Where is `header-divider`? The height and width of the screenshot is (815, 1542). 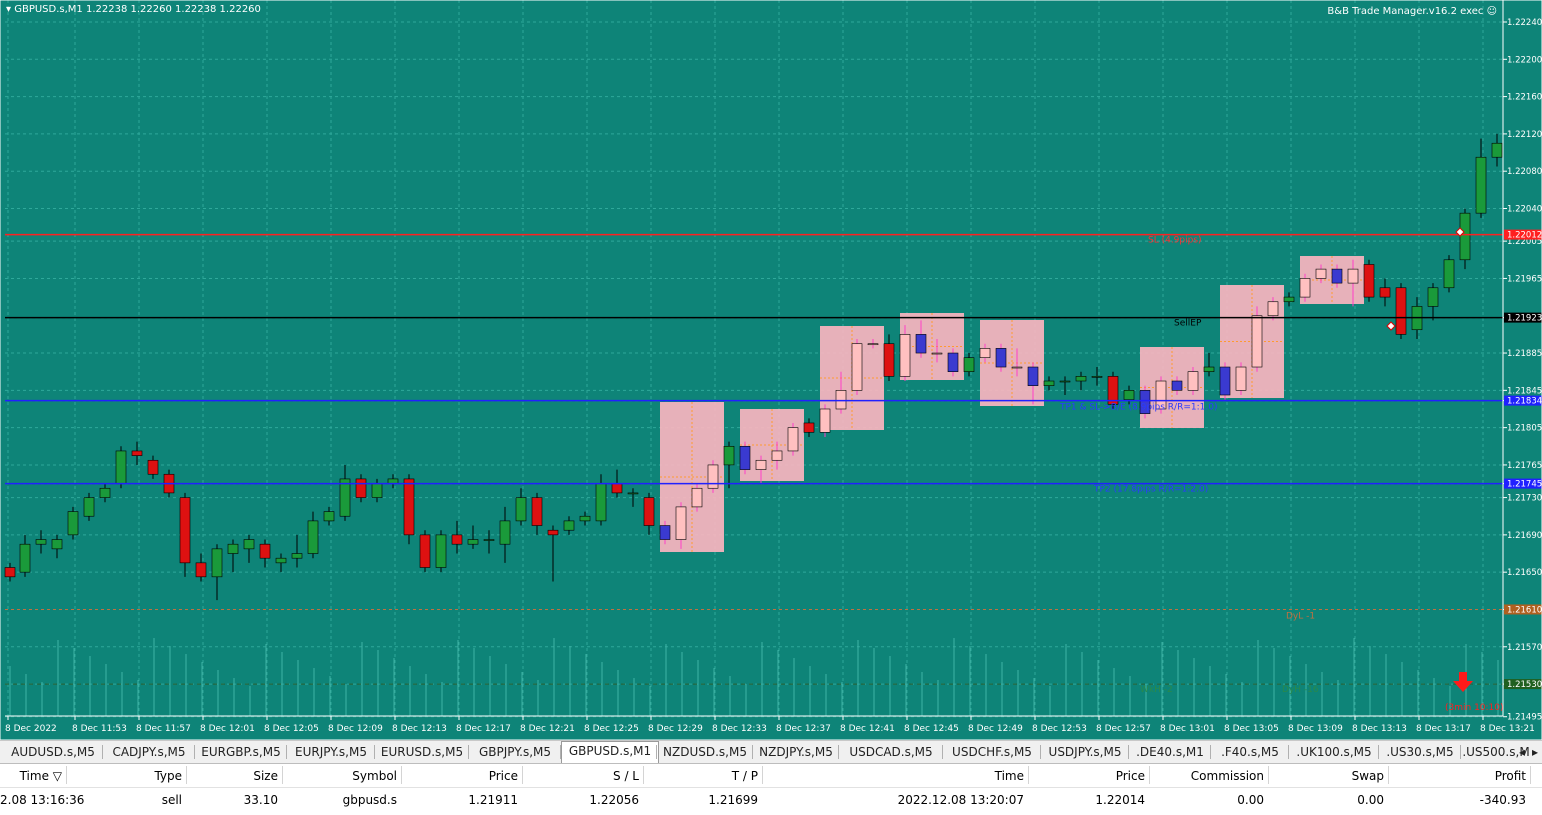
header-divider is located at coordinates (771, 787).